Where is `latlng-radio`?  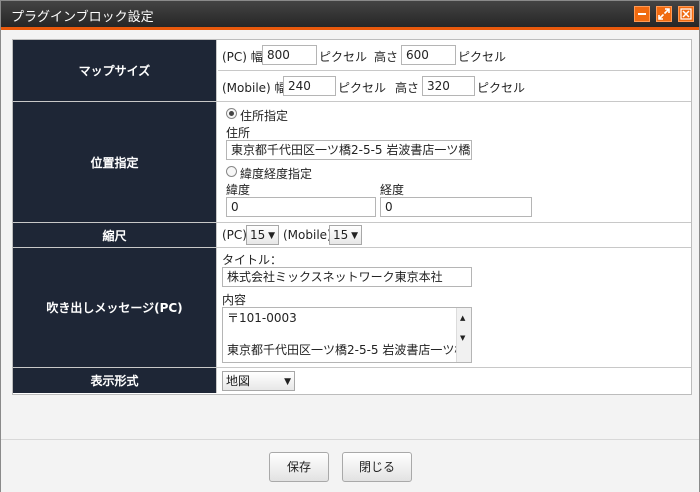 latlng-radio is located at coordinates (231, 171).